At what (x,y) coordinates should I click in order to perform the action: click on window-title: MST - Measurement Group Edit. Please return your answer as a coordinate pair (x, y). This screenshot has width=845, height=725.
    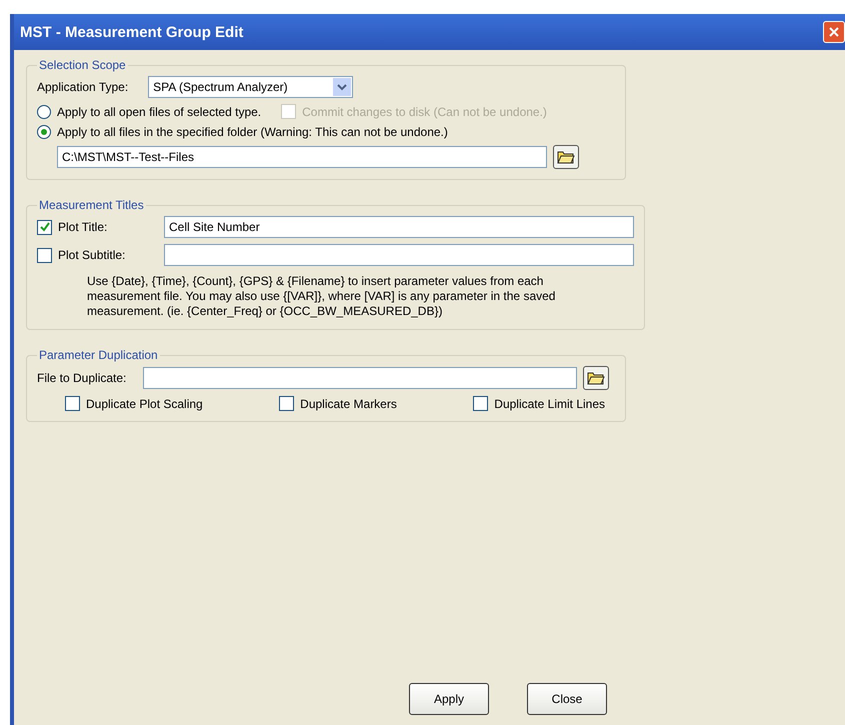
    Looking at the image, I should click on (132, 32).